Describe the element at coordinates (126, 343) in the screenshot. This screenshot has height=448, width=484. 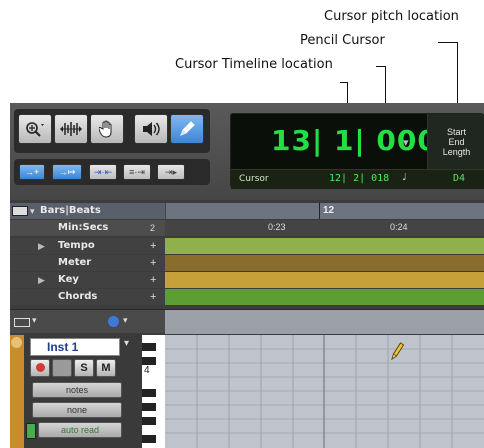
I see `track-name-arrow: ▾` at that location.